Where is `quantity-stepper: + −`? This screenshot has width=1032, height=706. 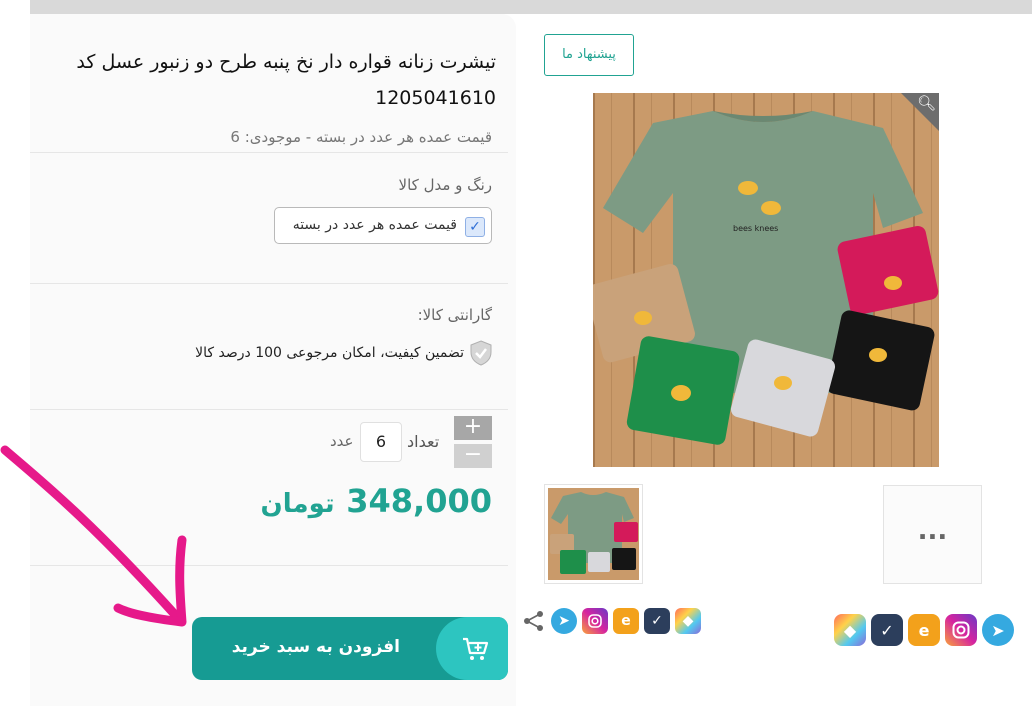
quantity-stepper: + − is located at coordinates (473, 442).